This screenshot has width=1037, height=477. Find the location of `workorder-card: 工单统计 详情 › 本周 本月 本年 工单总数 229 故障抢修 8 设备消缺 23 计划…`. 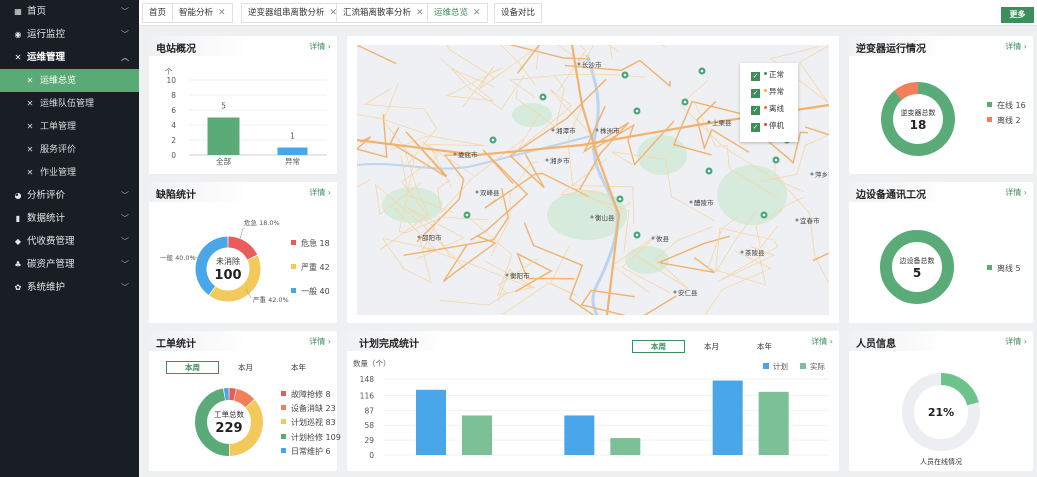

workorder-card: 工单统计 详情 › 本周 本月 本年 工单总数 229 故障抢修 8 设备消缺 23 计划… is located at coordinates (245, 401).